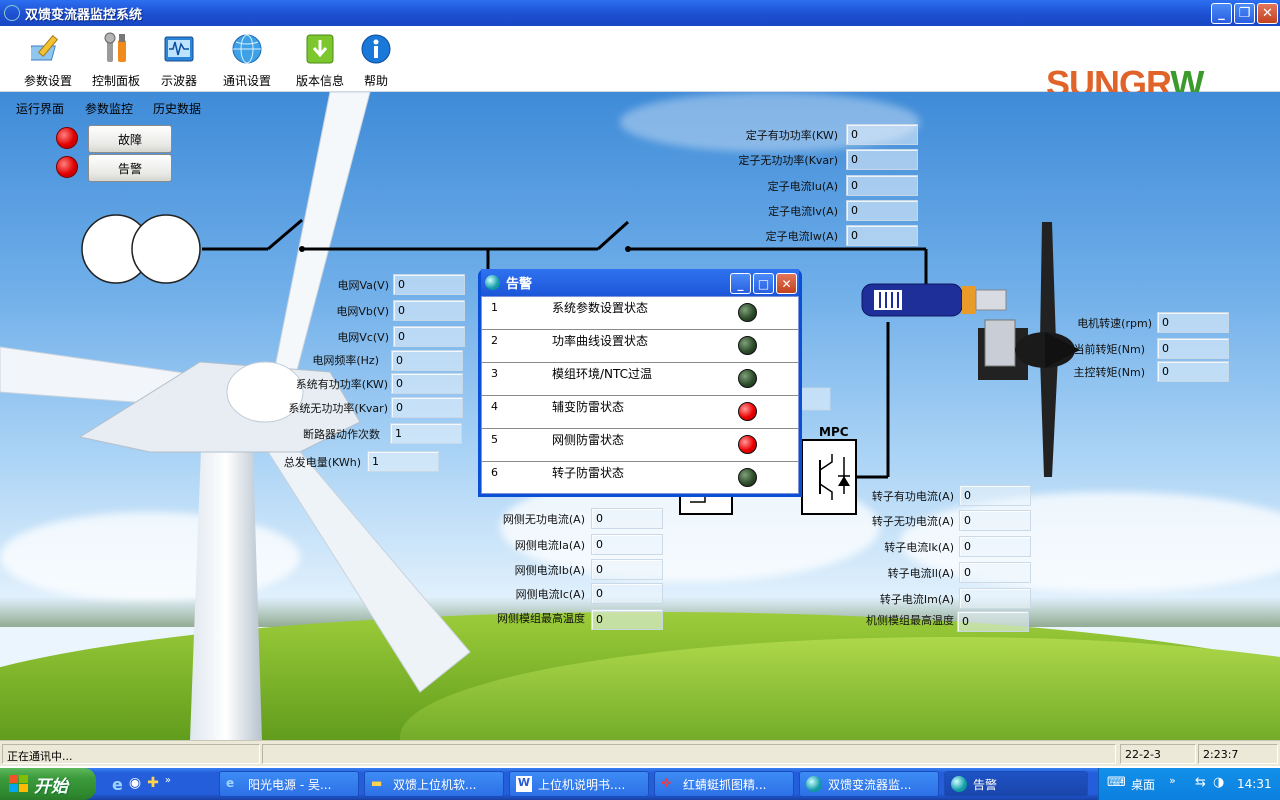 The width and height of the screenshot is (1280, 800). Describe the element at coordinates (1200, 782) in the screenshot. I see `network-icon: ⇆` at that location.